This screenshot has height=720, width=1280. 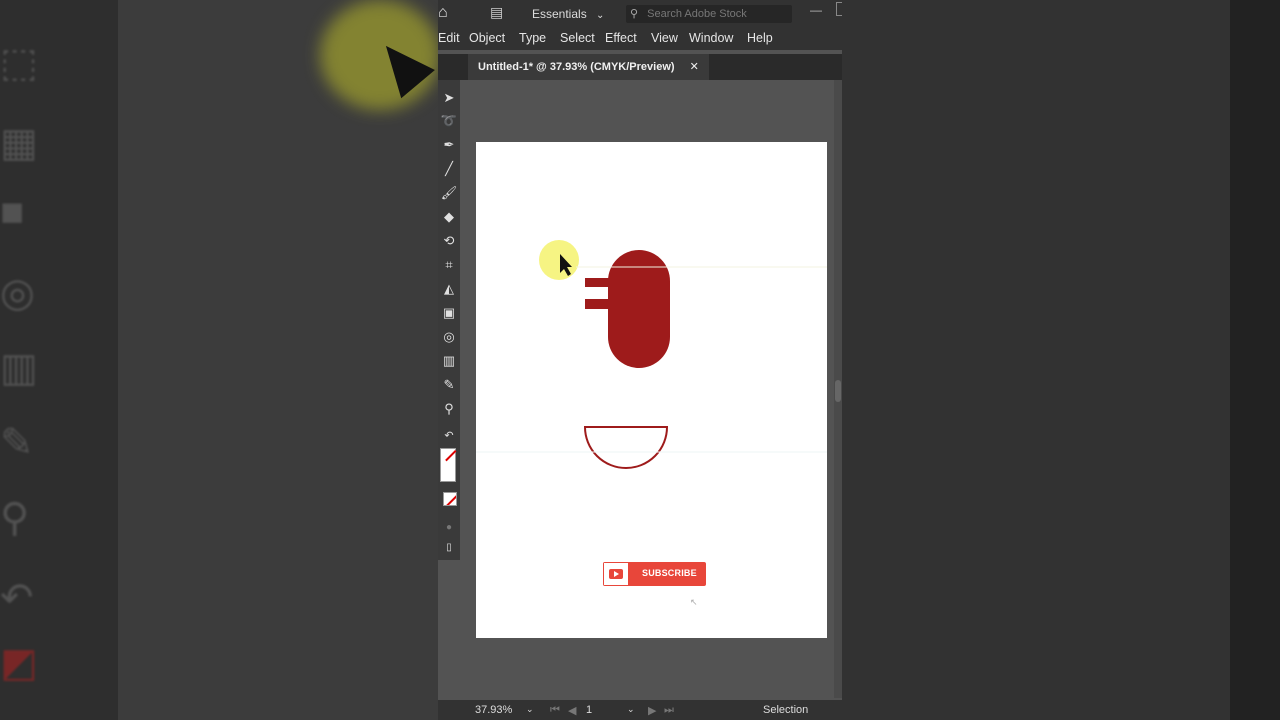 I want to click on next-artboard-icon: ▶, so click(x=652, y=710).